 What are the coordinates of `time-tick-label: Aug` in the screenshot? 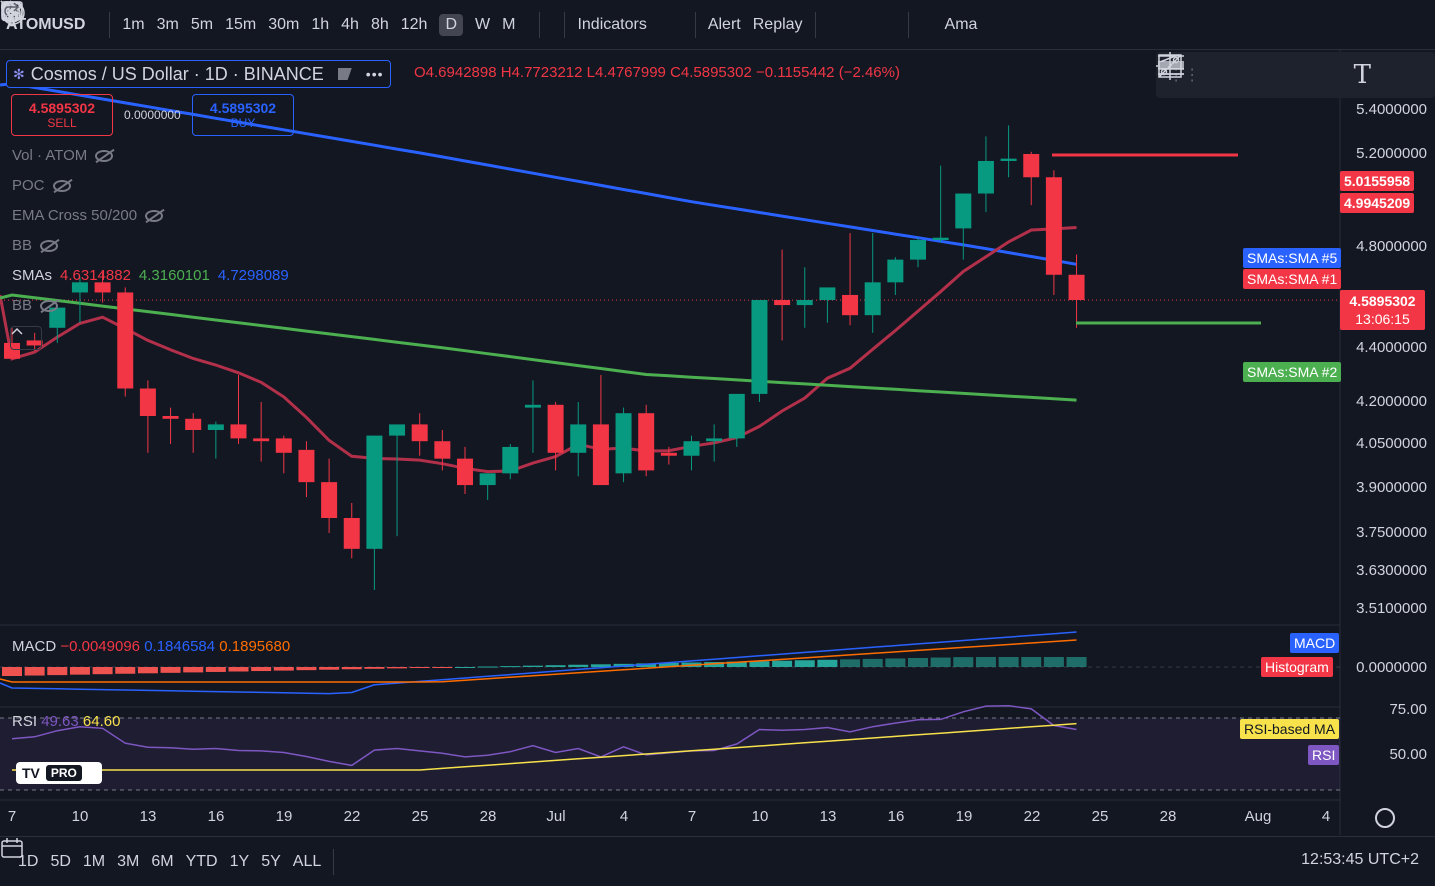 It's located at (1258, 816).